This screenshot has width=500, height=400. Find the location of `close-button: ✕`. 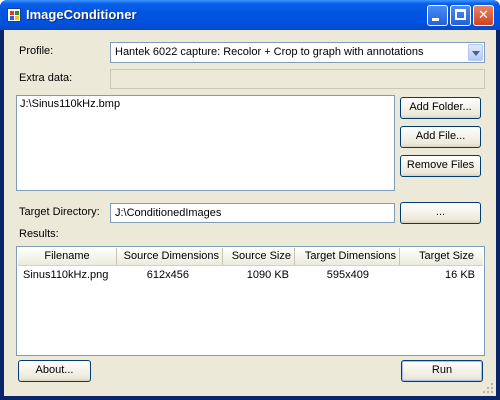

close-button: ✕ is located at coordinates (483, 15).